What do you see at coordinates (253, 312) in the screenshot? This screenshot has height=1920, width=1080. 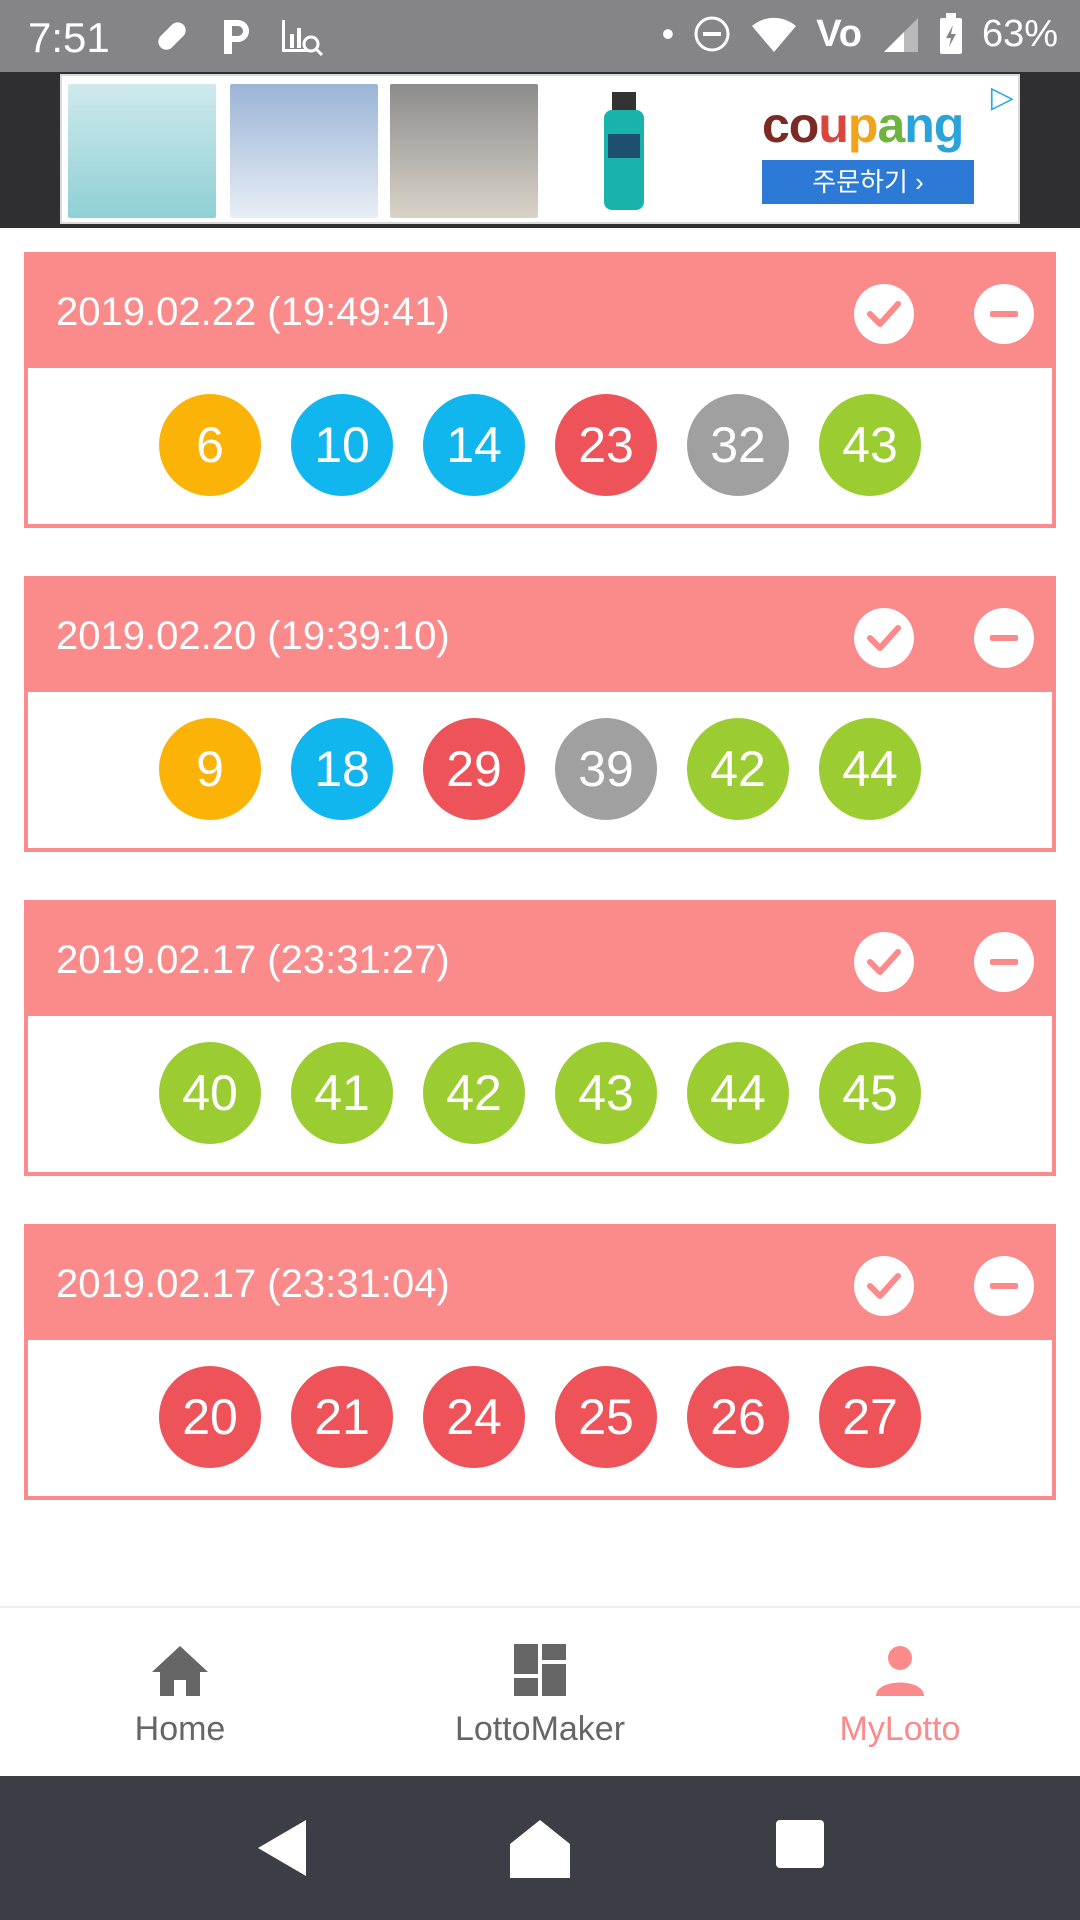 I see `ticket-date: 2019.02.22 (19:49:41)` at bounding box center [253, 312].